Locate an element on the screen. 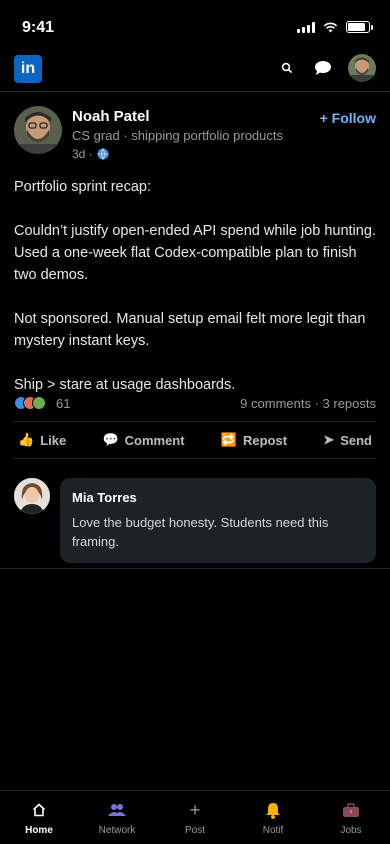  nav-network: Network is located at coordinates (117, 817).